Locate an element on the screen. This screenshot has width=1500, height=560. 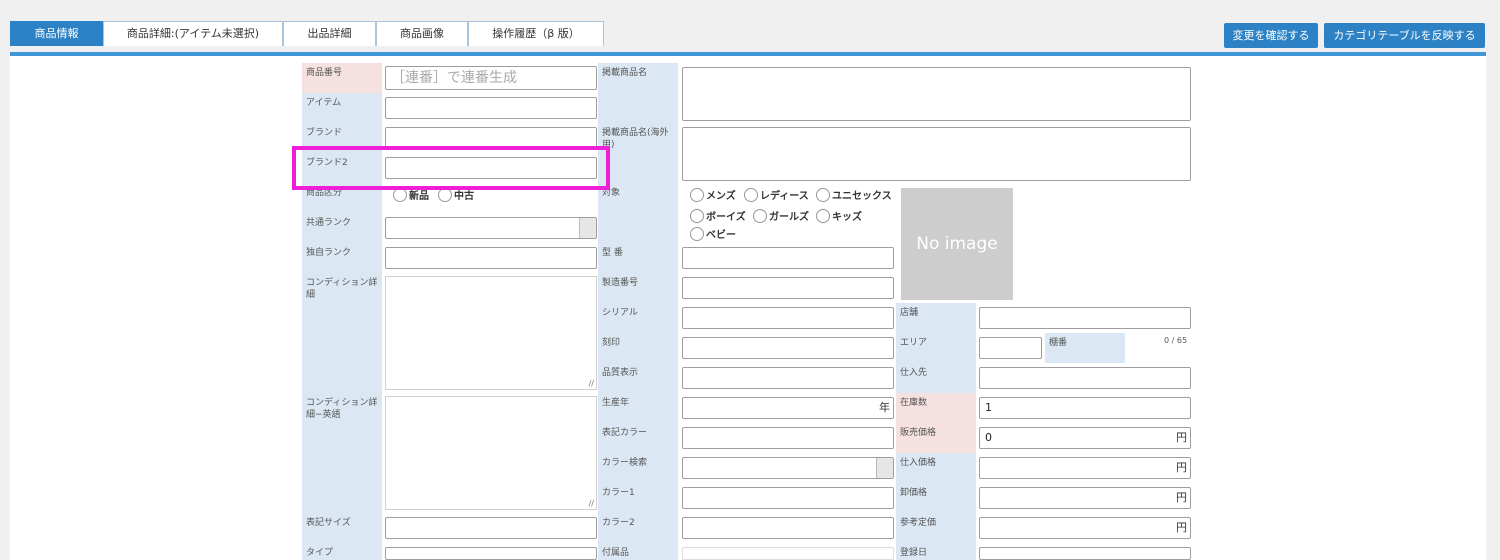
common-rank-select is located at coordinates (491, 228).